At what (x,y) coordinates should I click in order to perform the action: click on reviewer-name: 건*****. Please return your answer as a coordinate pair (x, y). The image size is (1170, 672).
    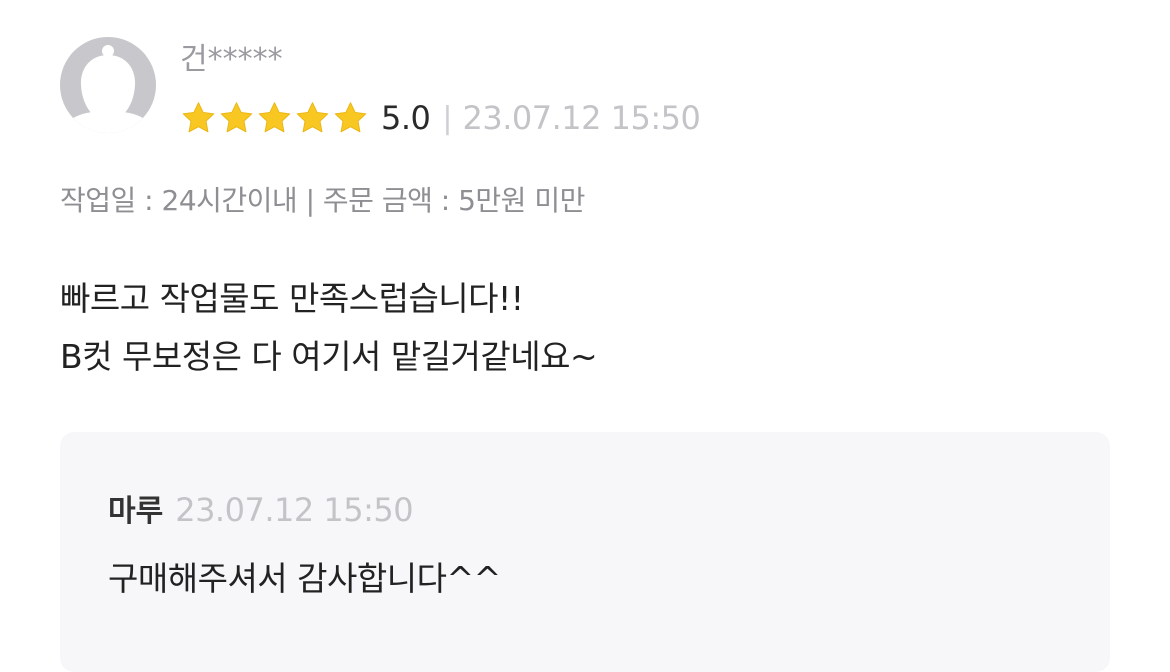
    Looking at the image, I should click on (231, 59).